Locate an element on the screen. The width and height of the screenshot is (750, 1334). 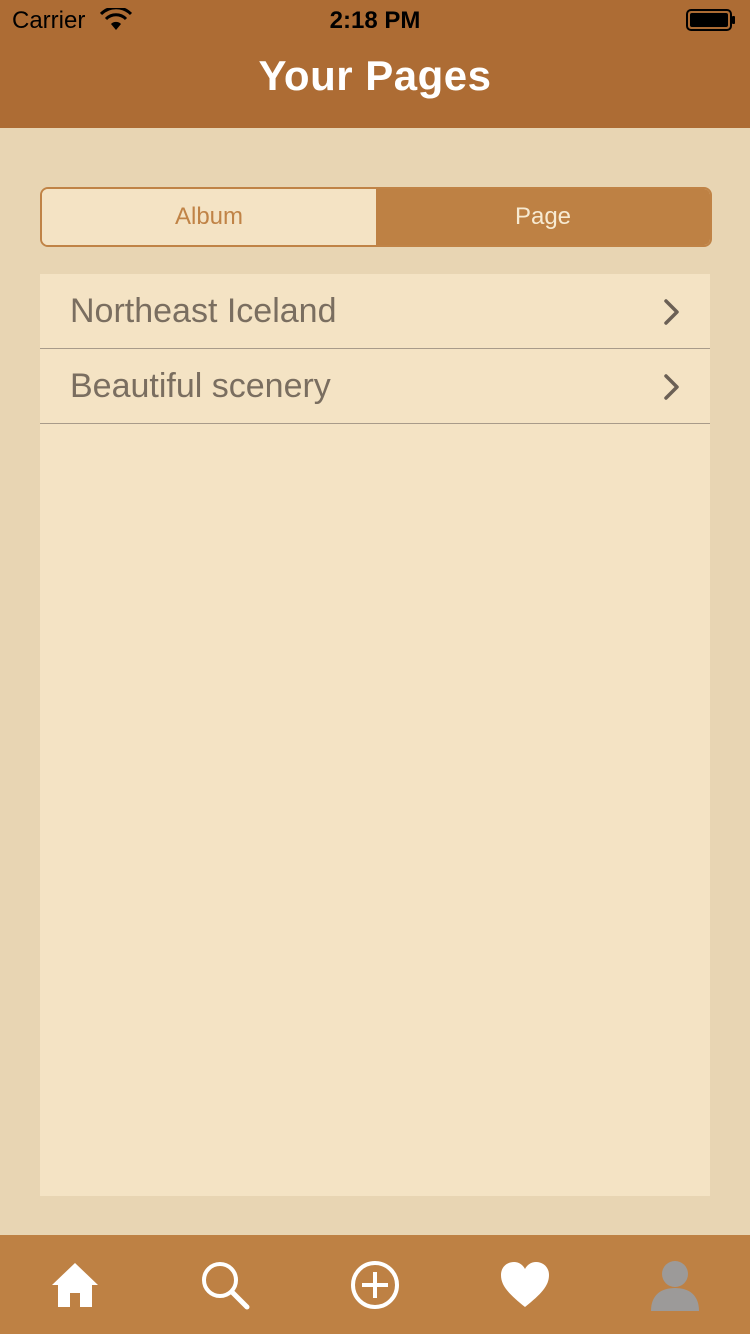
profile-icon is located at coordinates (675, 1285).